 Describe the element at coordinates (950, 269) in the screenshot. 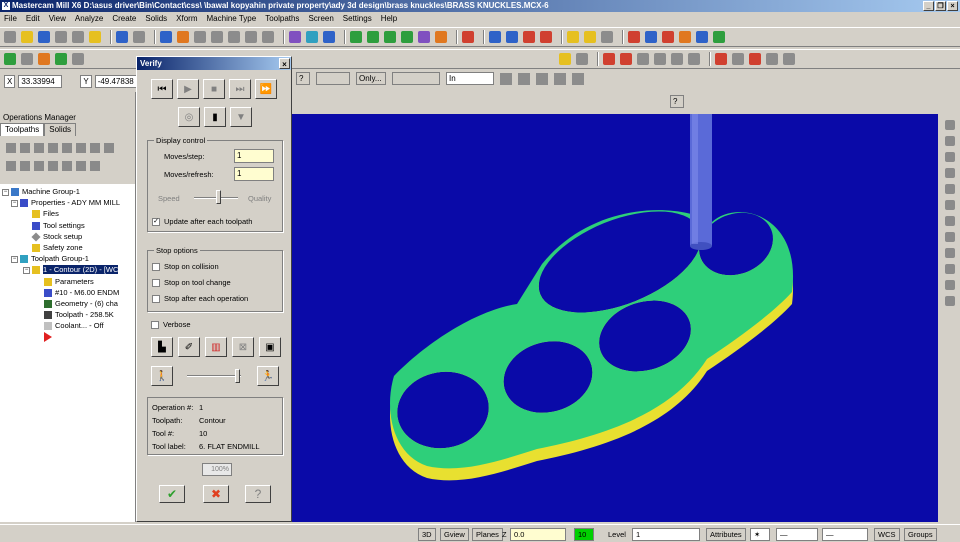

I see `trim-solid-icon` at that location.